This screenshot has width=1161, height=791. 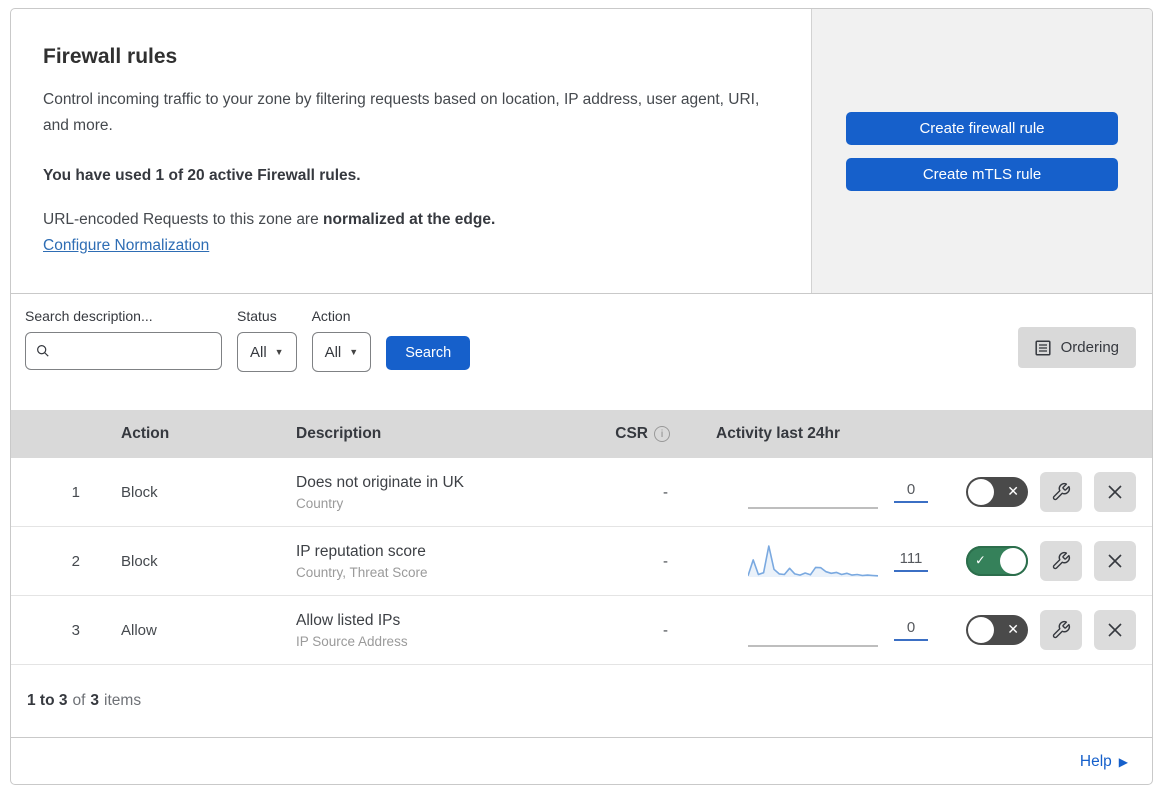 I want to click on col-action: Action, so click(x=145, y=433).